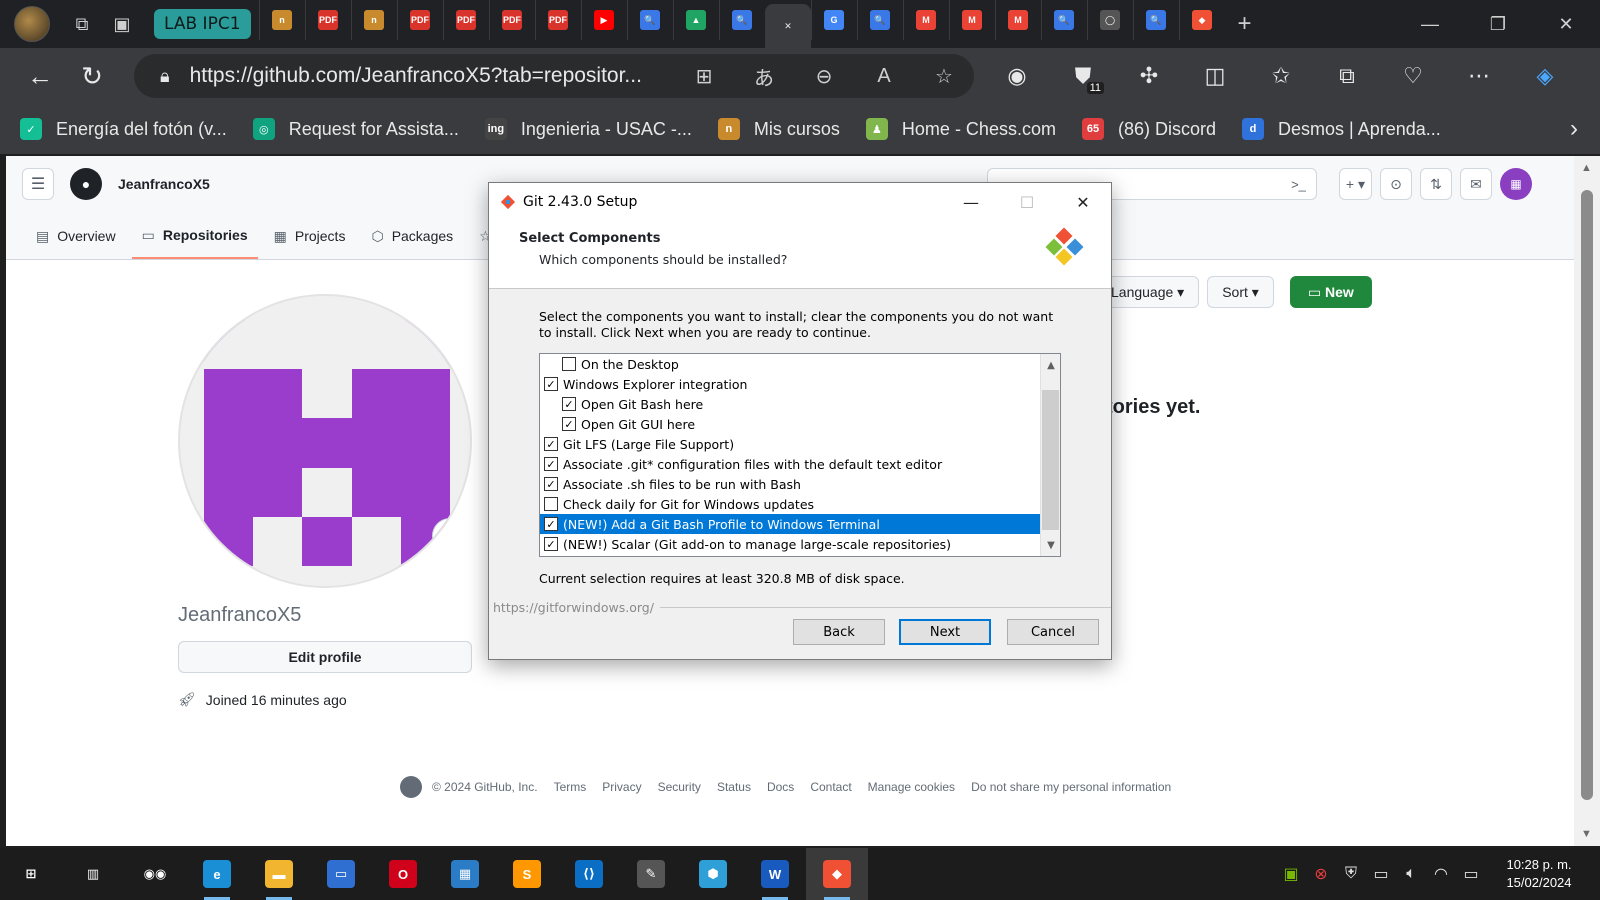 The height and width of the screenshot is (900, 1600). I want to click on taskbar-task-view: ▥, so click(93, 874).